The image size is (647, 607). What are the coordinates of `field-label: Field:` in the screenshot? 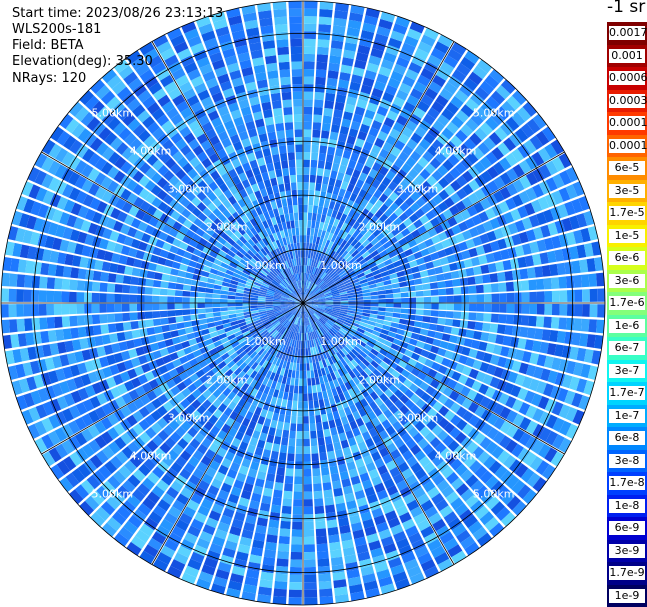 It's located at (29, 45).